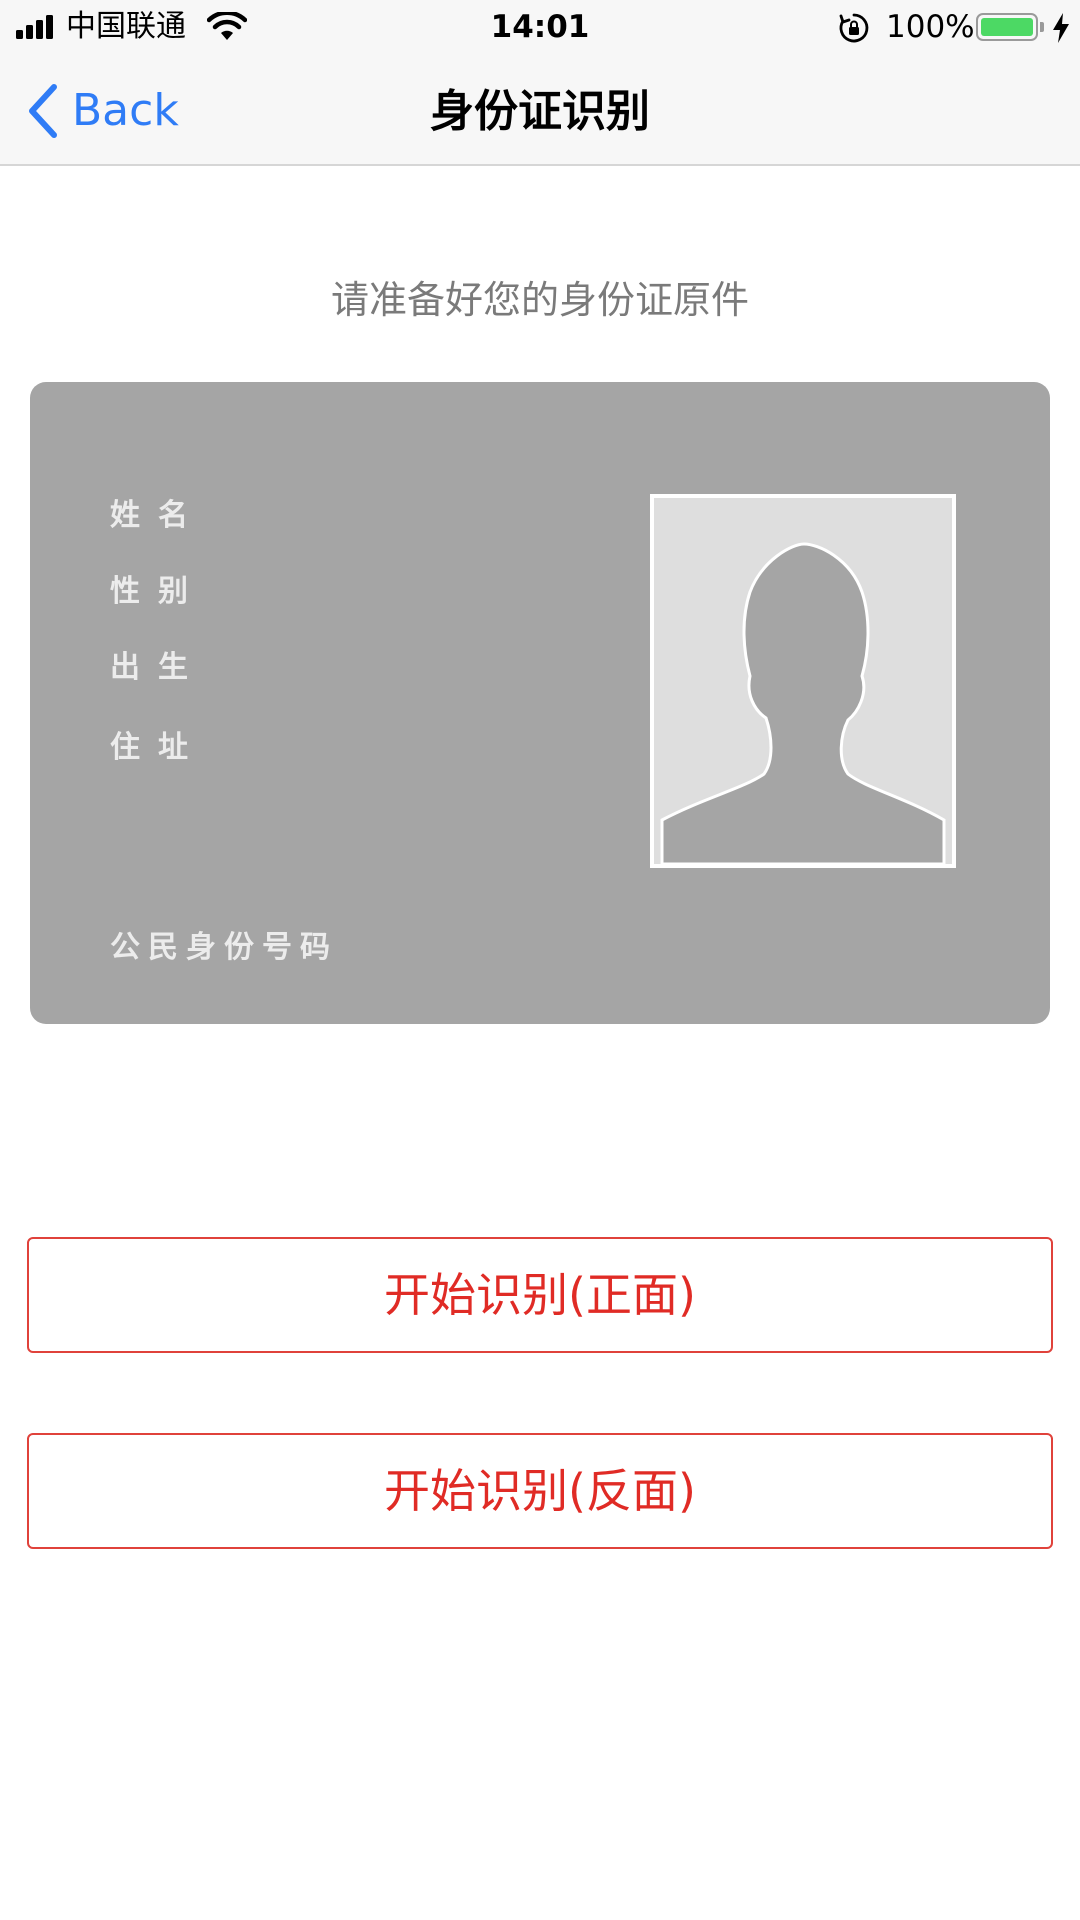 The image size is (1080, 1920). I want to click on battery-percentage: 100%, so click(930, 27).